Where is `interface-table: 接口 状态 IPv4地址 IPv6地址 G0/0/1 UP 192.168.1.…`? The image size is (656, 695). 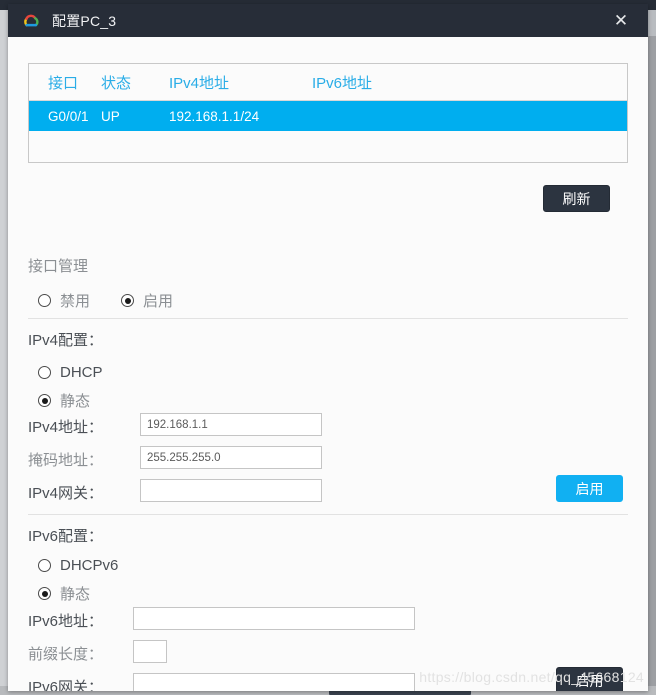
interface-table: 接口 状态 IPv4地址 IPv6地址 G0/0/1 UP 192.168.1.… is located at coordinates (328, 113).